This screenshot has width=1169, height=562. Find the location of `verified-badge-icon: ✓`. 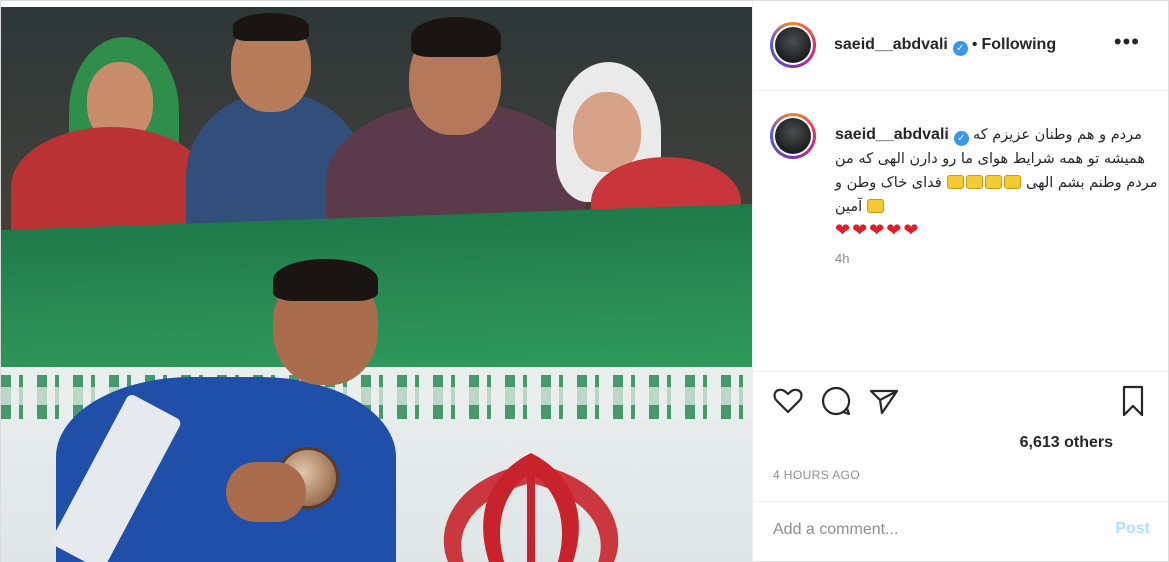

verified-badge-icon: ✓ is located at coordinates (960, 48).